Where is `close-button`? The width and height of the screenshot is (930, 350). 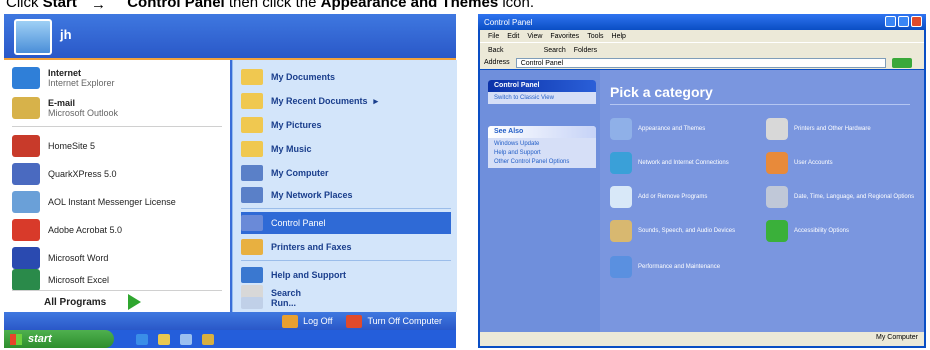 close-button is located at coordinates (916, 21).